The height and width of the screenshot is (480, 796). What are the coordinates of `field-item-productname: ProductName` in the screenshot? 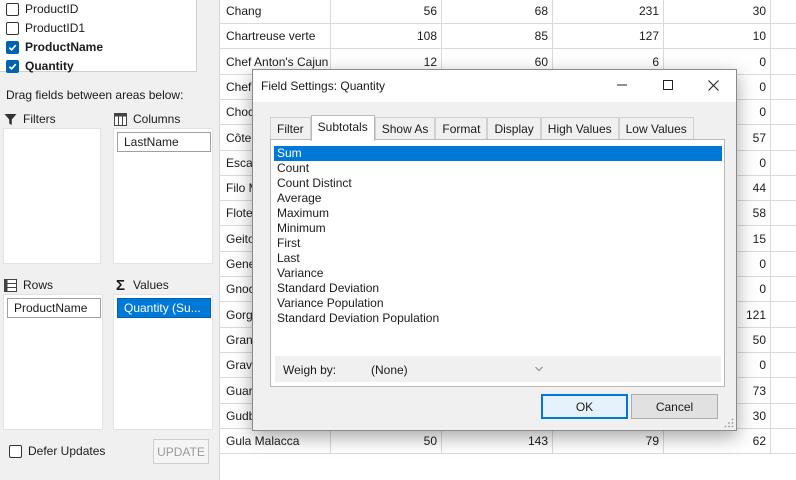 It's located at (54, 47).